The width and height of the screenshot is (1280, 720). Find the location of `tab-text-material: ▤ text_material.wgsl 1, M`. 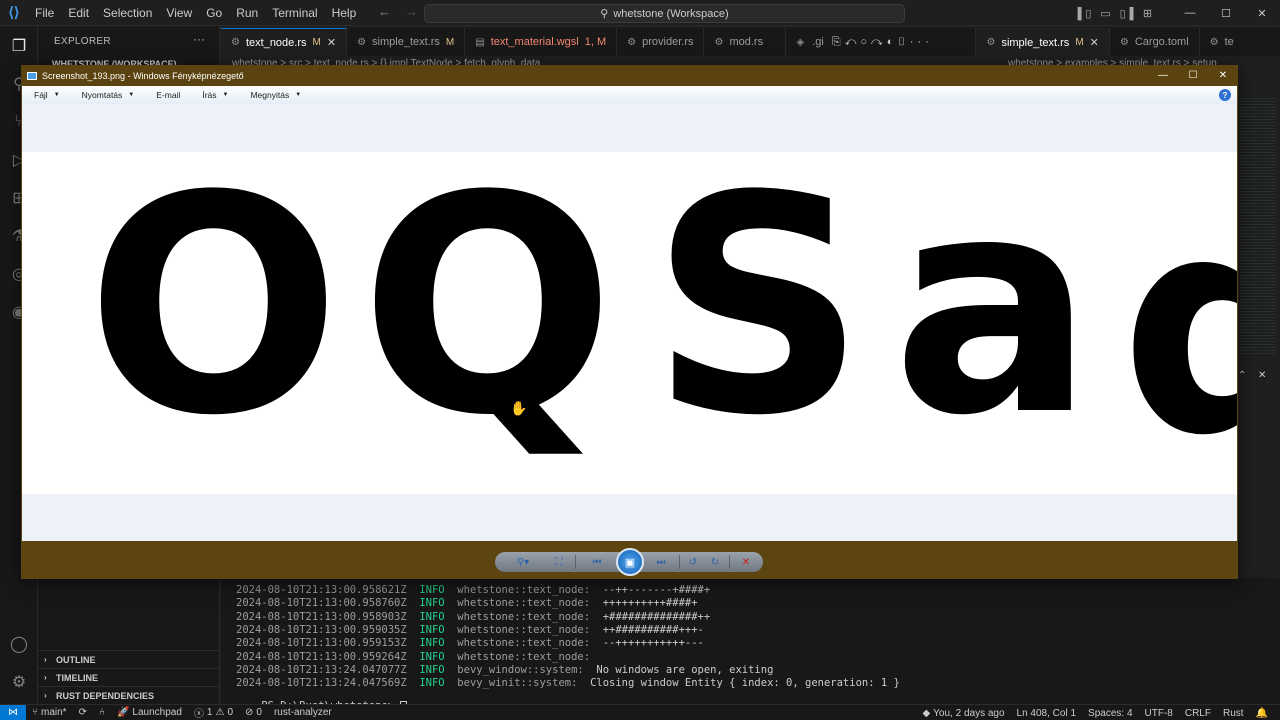

tab-text-material: ▤ text_material.wgsl 1, M is located at coordinates (541, 42).